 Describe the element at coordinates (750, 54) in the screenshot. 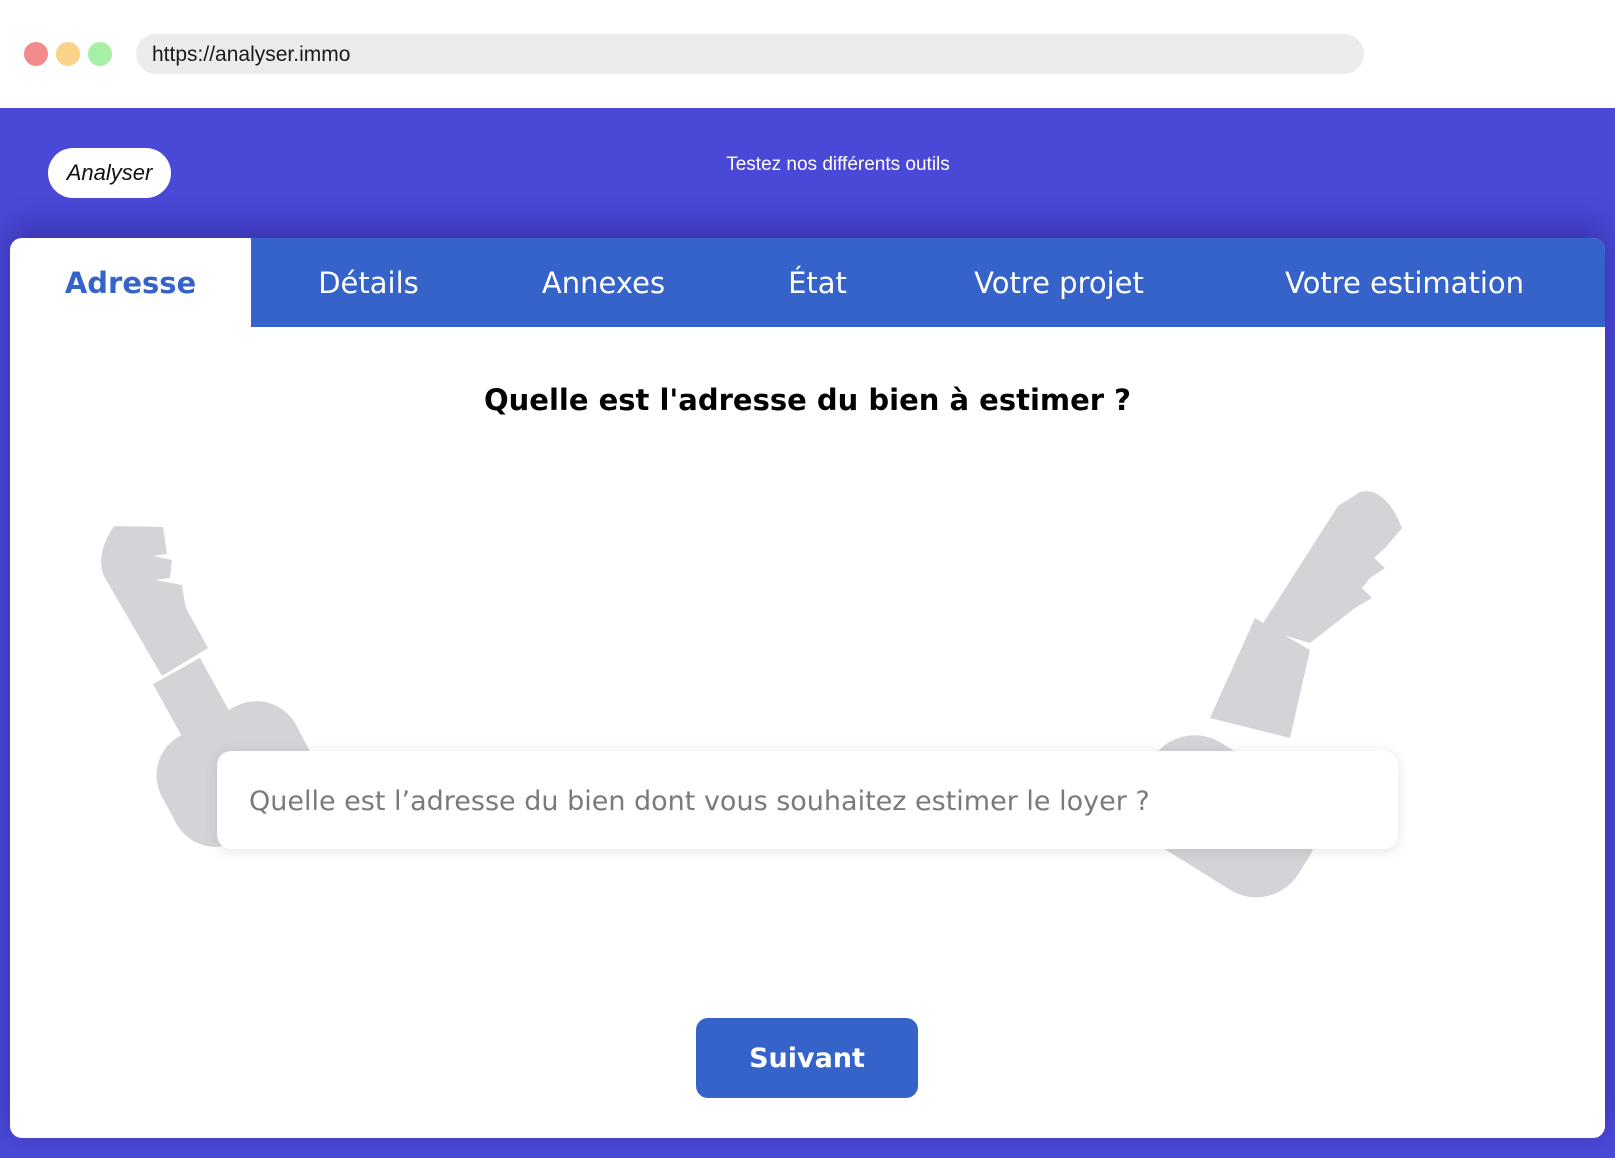

I see `address-bar: https://analyser.immo` at that location.